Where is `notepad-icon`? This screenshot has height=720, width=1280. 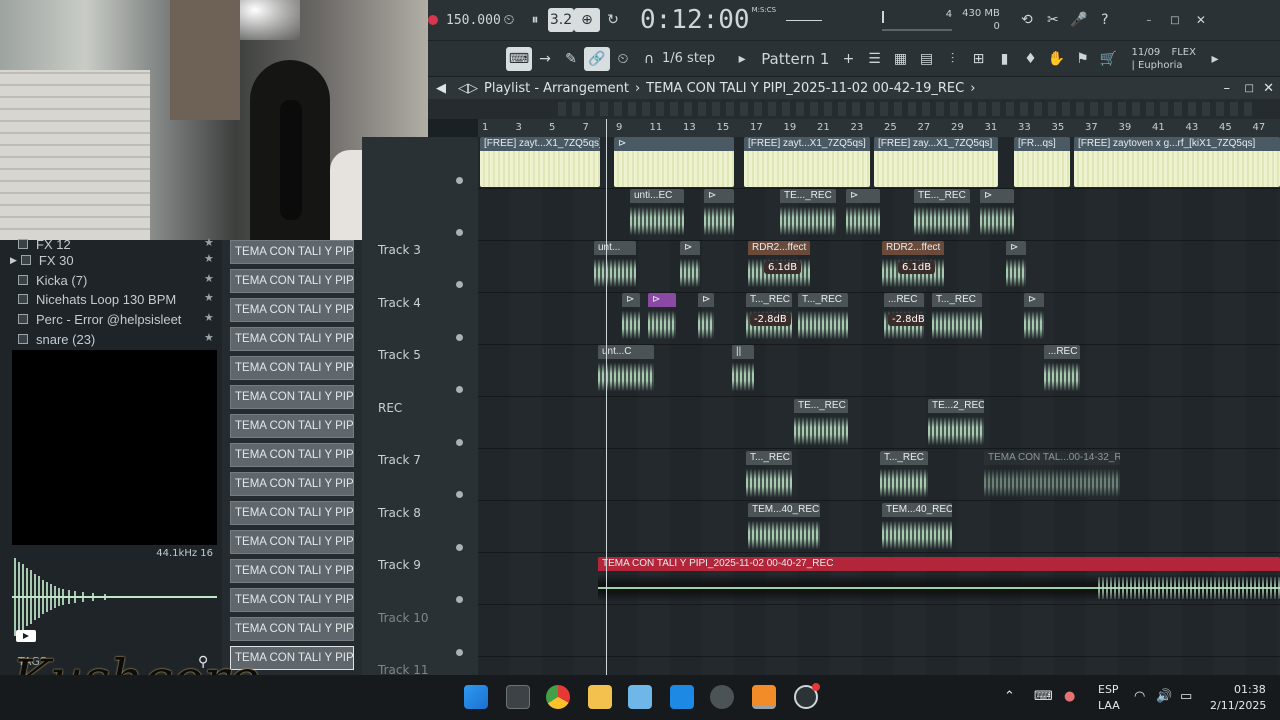 notepad-icon is located at coordinates (682, 697).